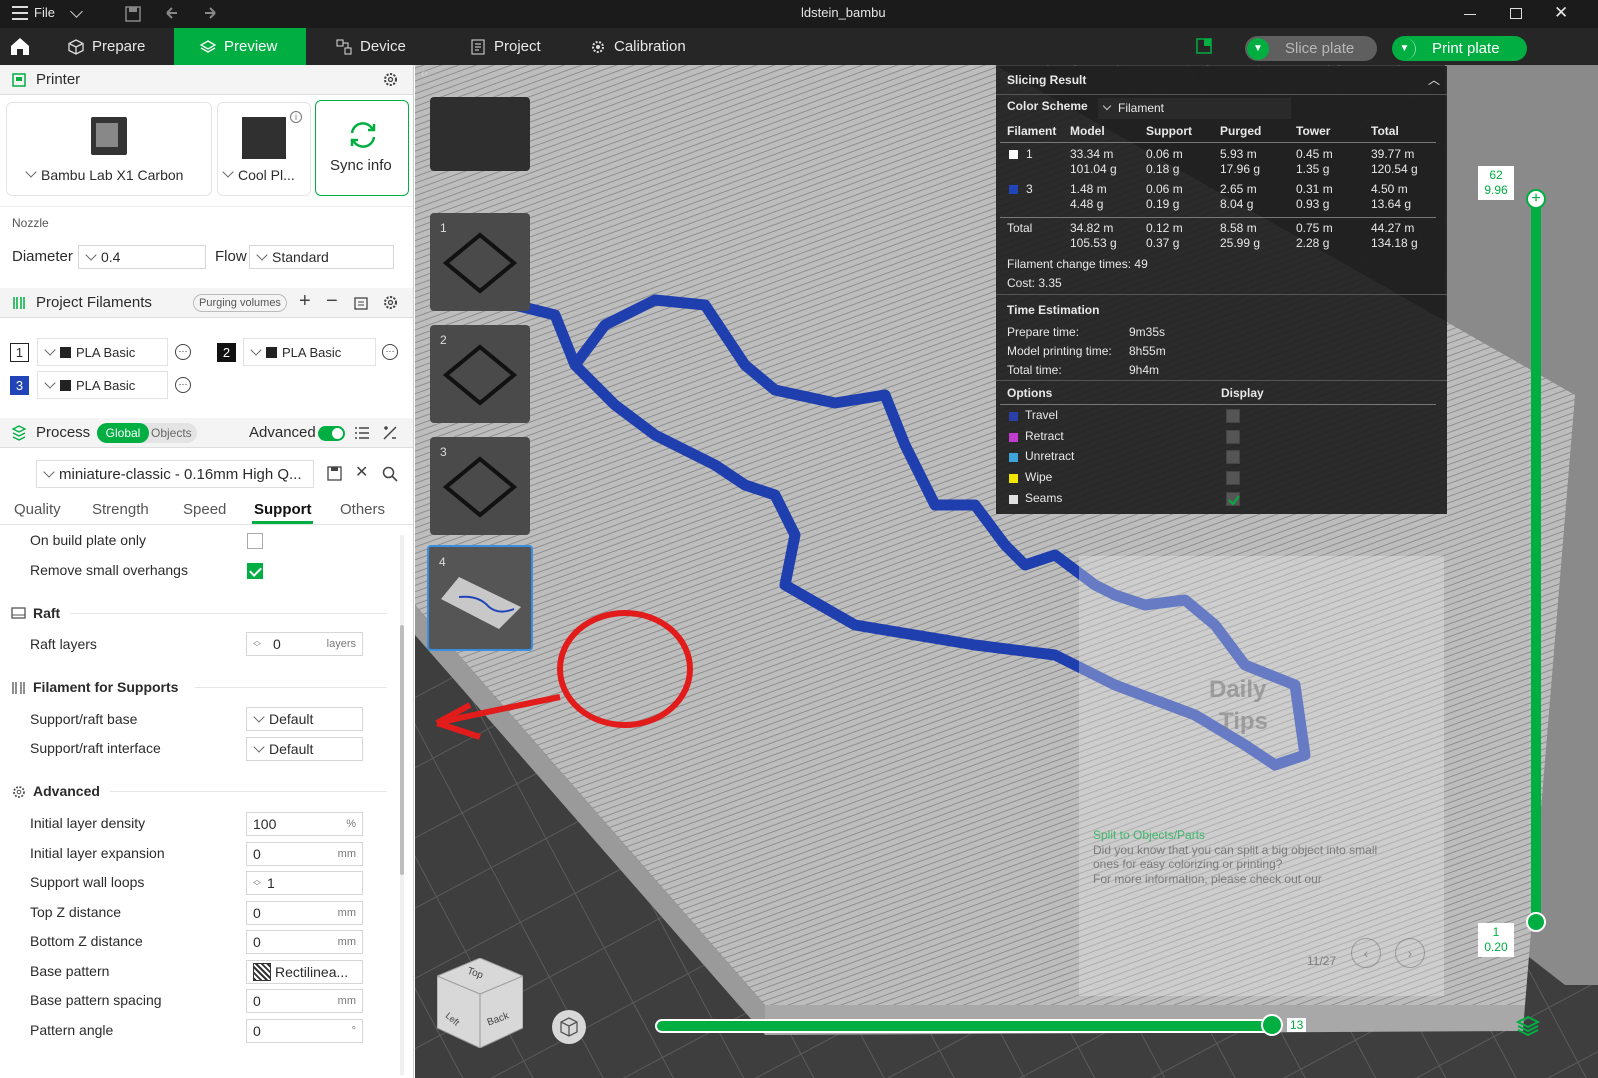  What do you see at coordinates (210, 14) in the screenshot?
I see `redo-icon` at bounding box center [210, 14].